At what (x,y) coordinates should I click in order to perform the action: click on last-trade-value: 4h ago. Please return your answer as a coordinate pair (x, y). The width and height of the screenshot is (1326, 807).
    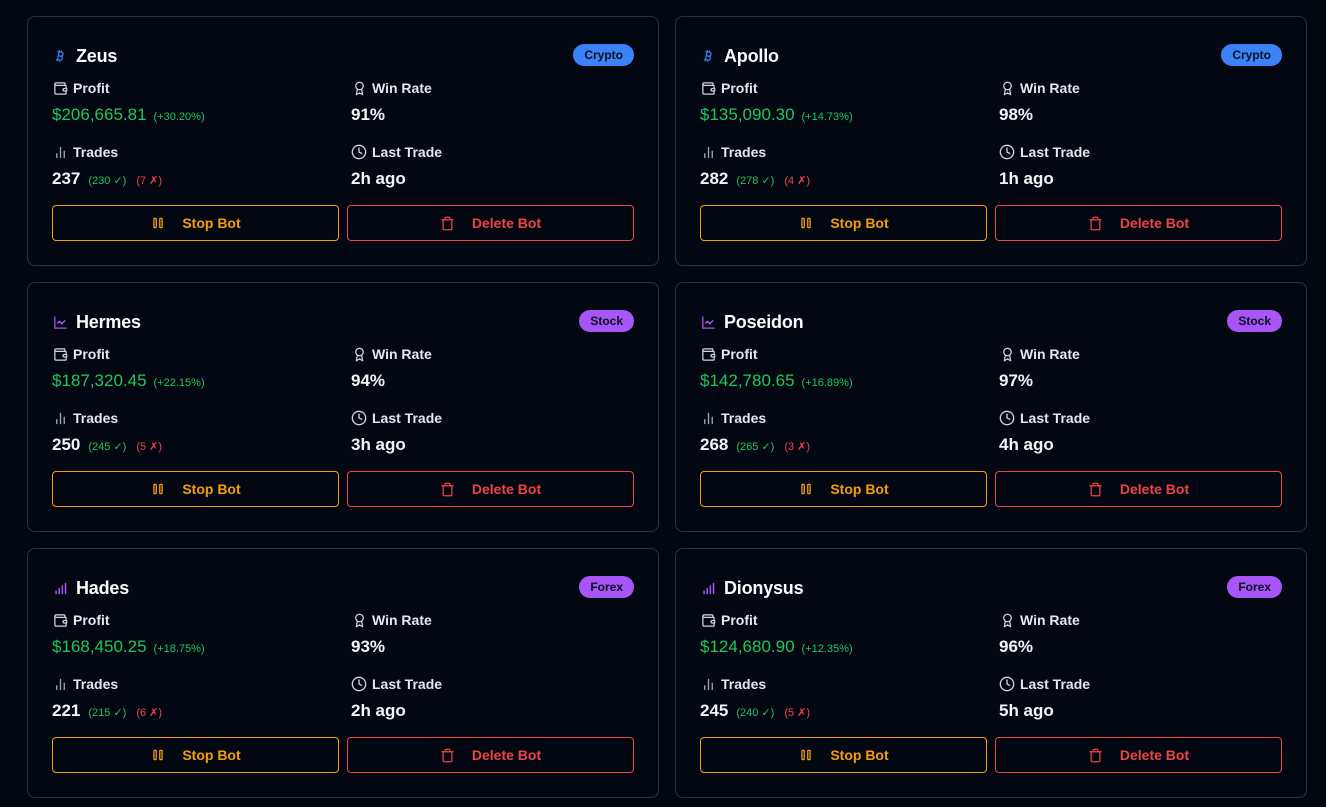
    Looking at the image, I should click on (1026, 444).